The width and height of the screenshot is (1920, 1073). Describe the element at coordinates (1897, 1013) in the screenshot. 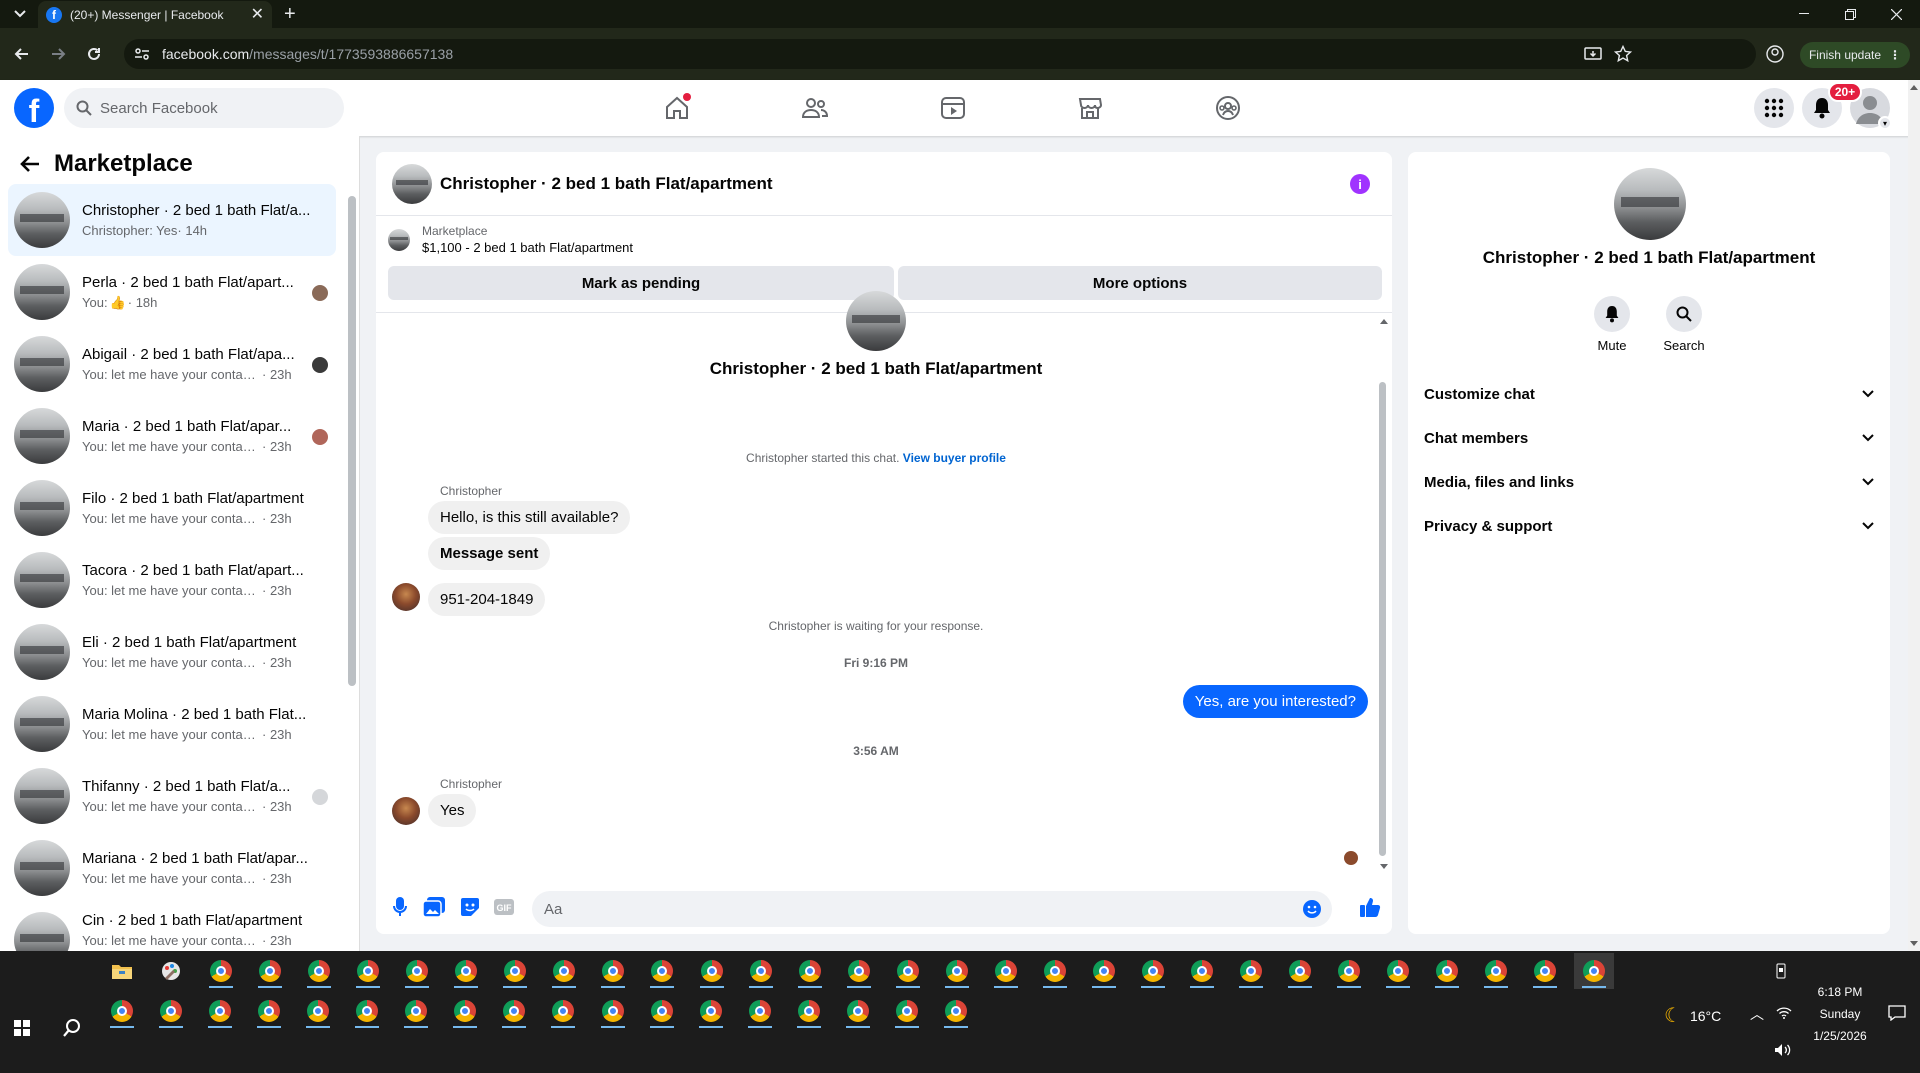

I see `notification-center-icon` at that location.